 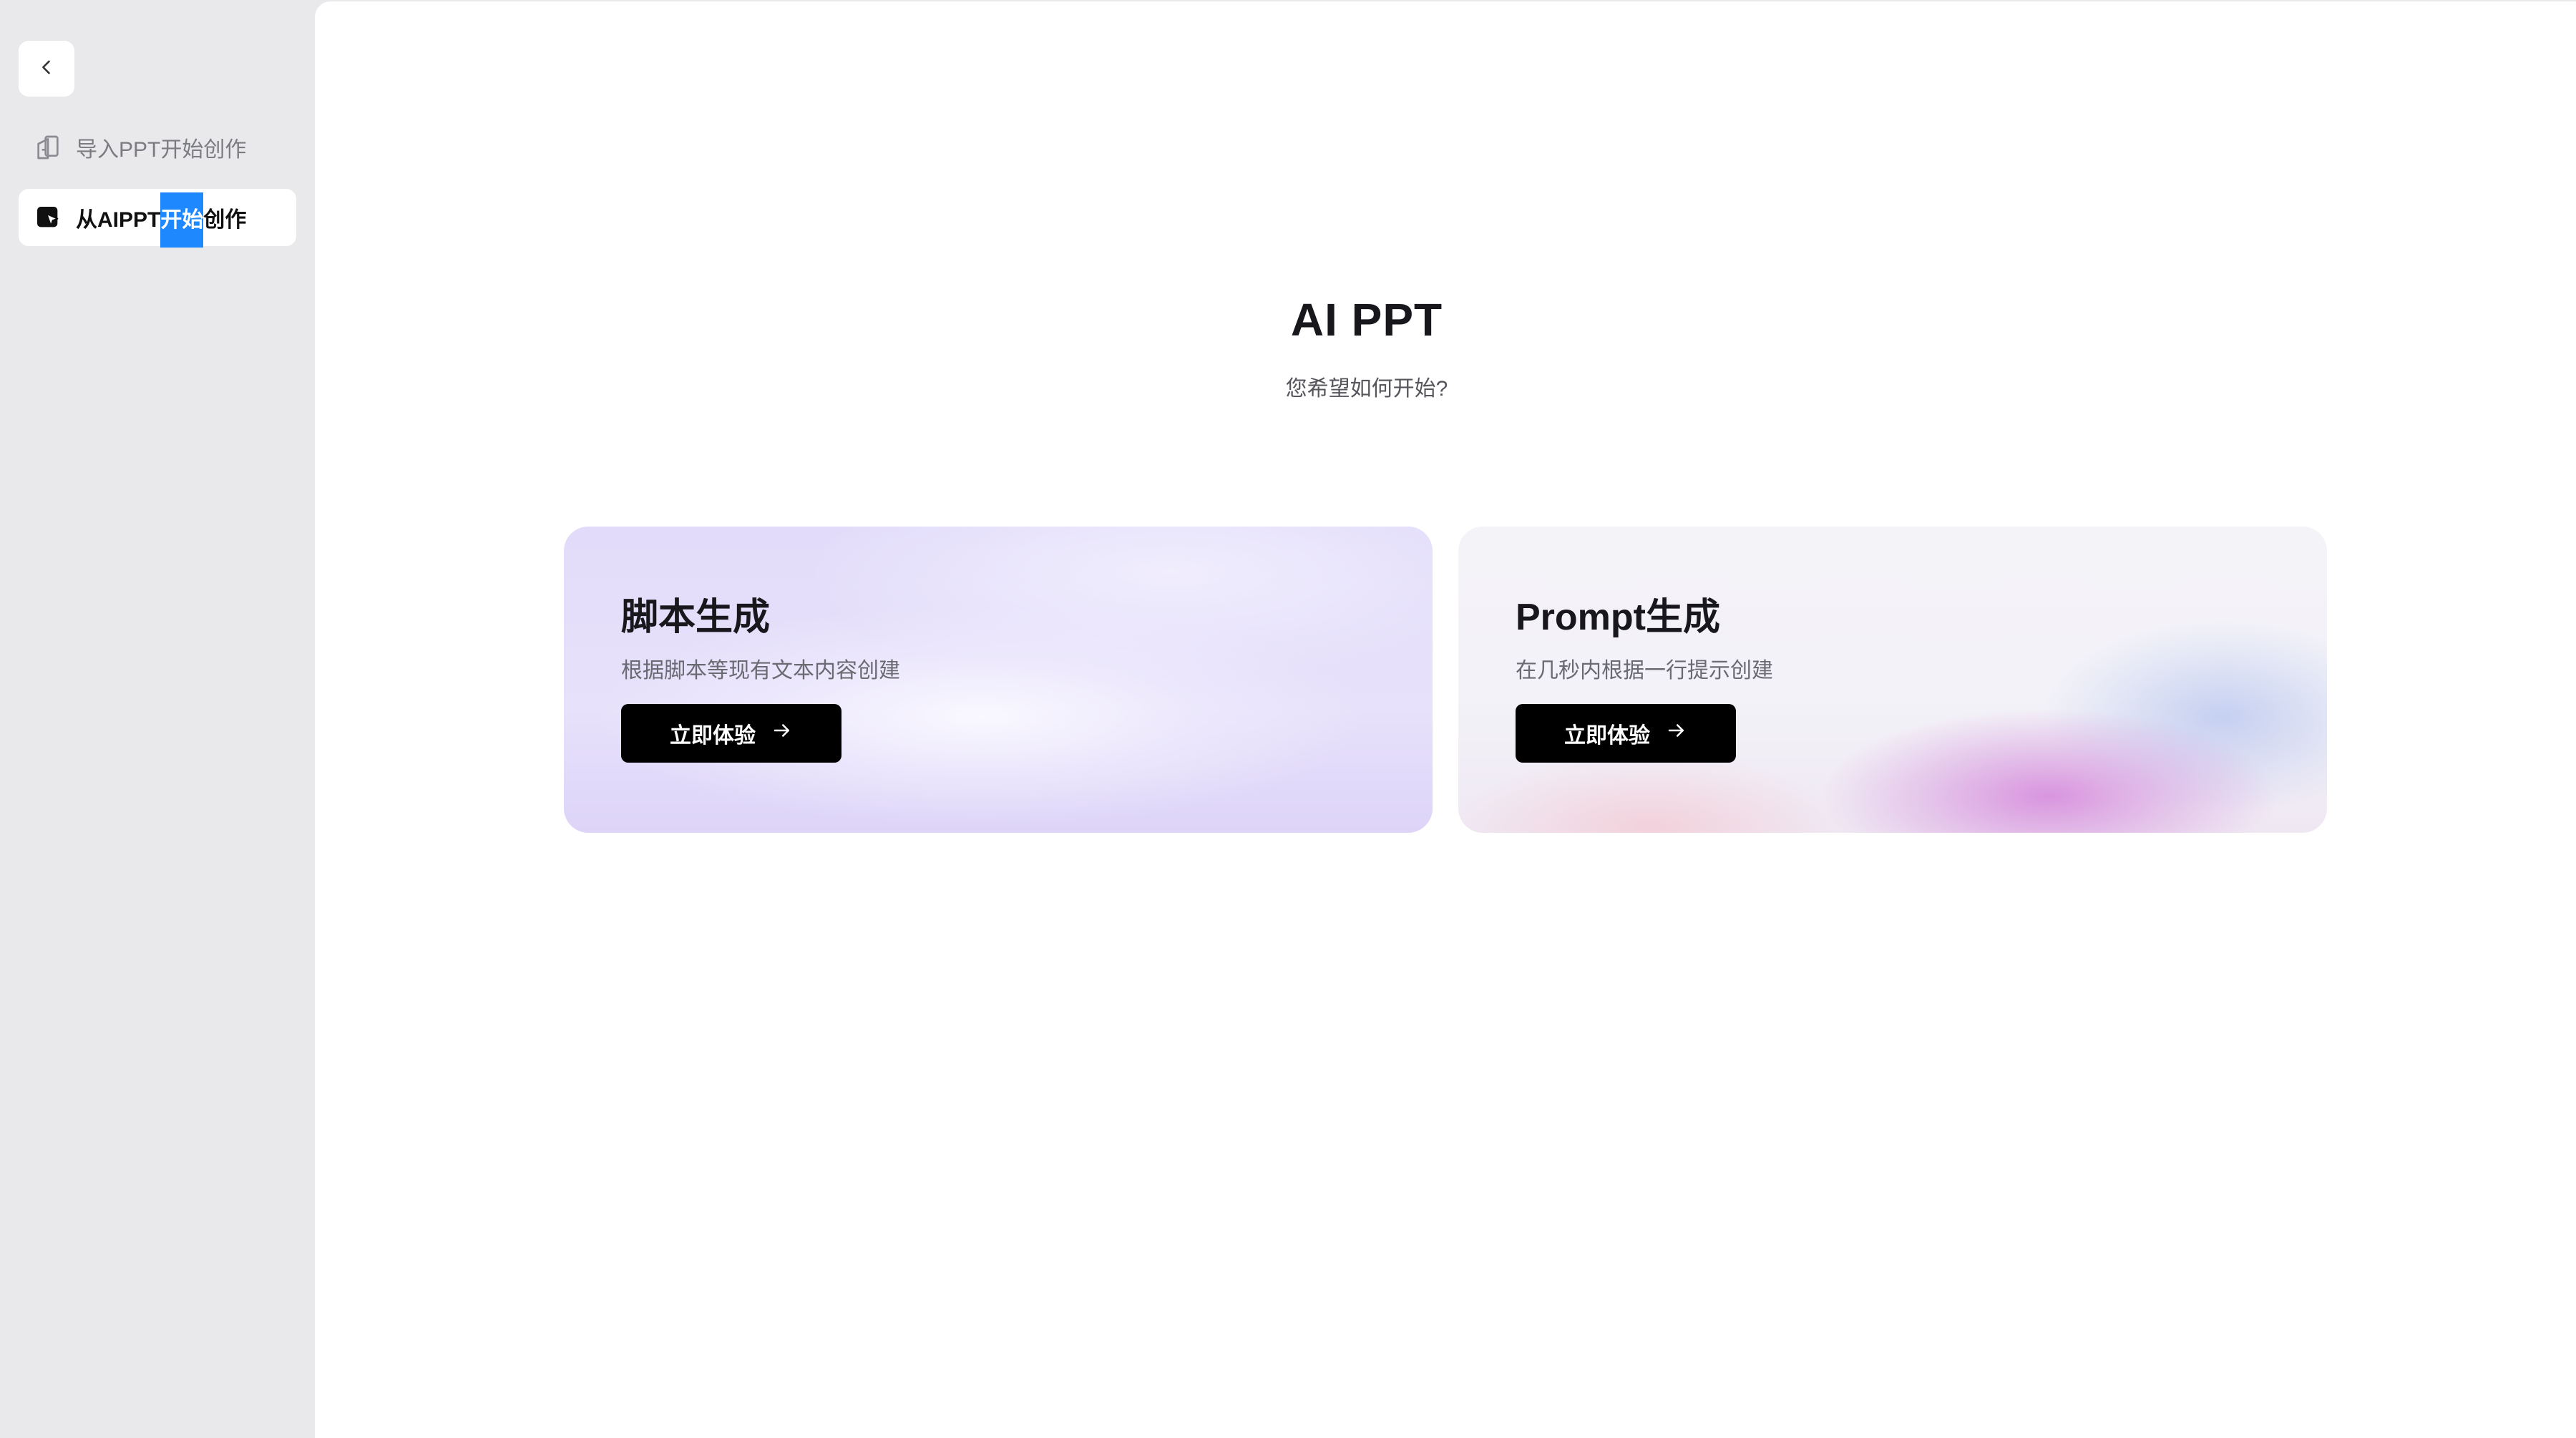 I want to click on sidebar-item-label: 从AIPPT开始创作, so click(x=161, y=220).